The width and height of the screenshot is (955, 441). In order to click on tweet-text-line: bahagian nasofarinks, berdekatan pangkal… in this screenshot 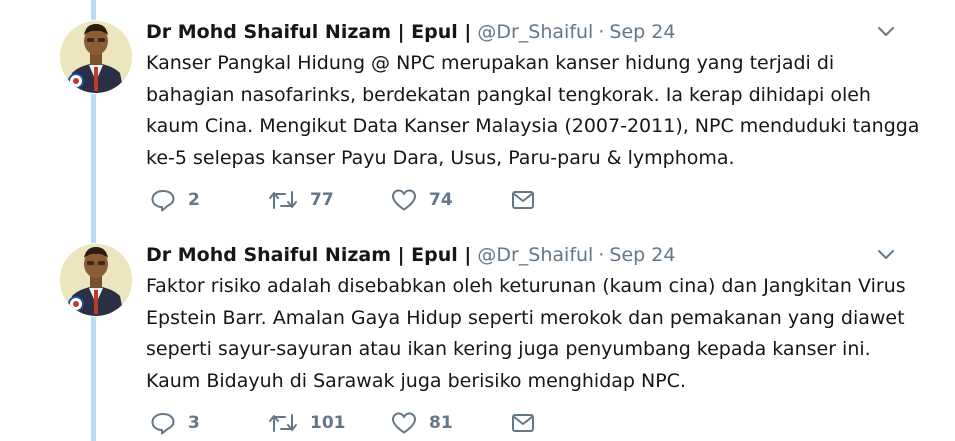, I will do `click(508, 94)`.